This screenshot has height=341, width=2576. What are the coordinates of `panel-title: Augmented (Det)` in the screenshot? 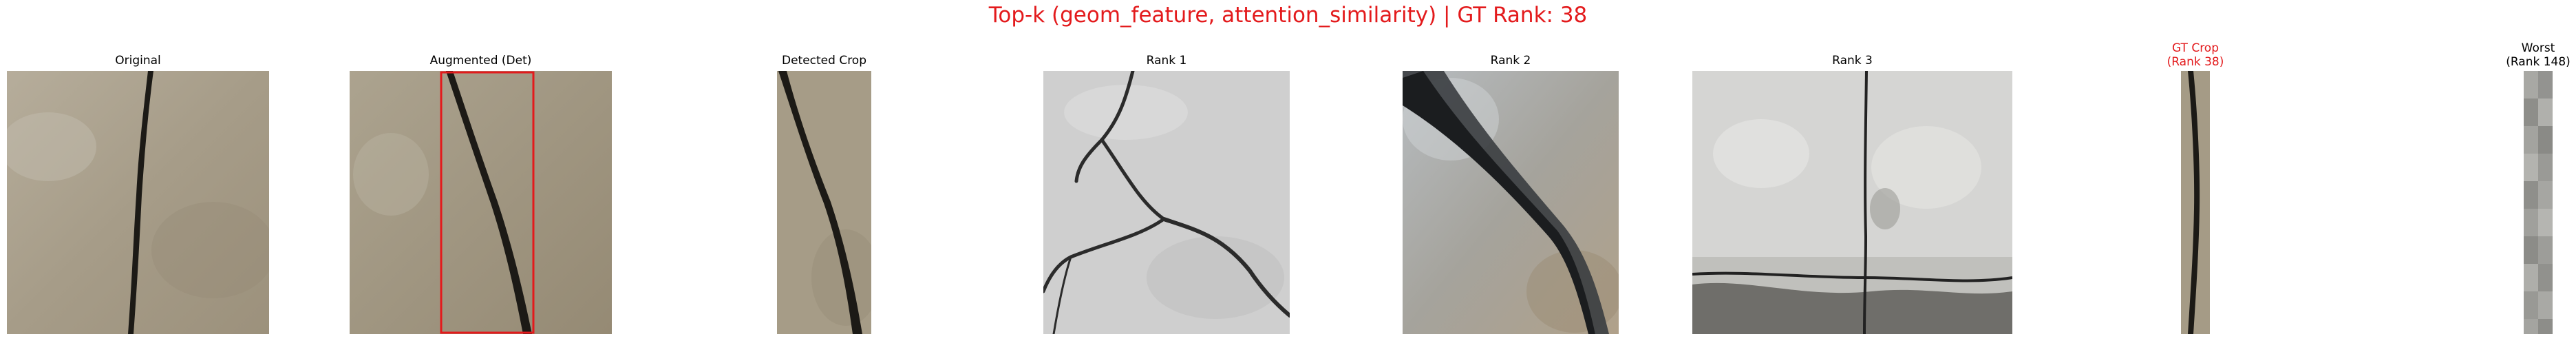 It's located at (480, 61).